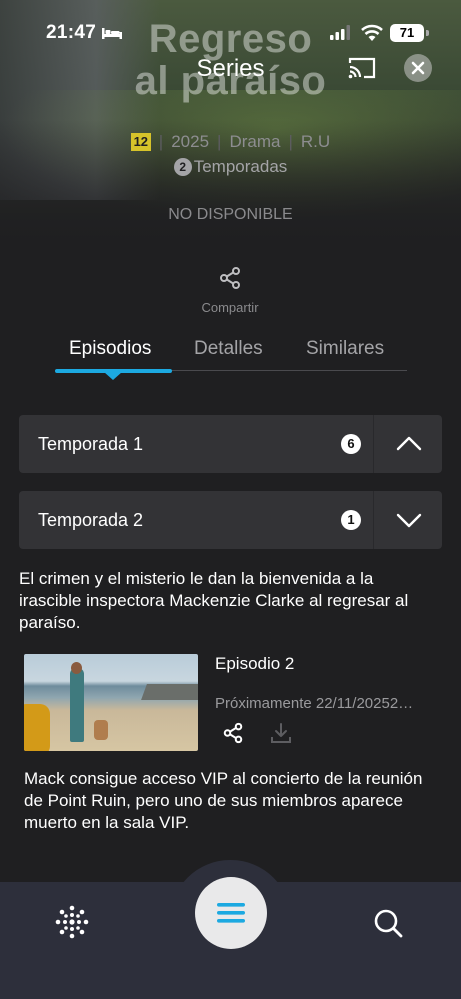 Image resolution: width=461 pixels, height=999 pixels. I want to click on episode-count-badge: 1, so click(351, 520).